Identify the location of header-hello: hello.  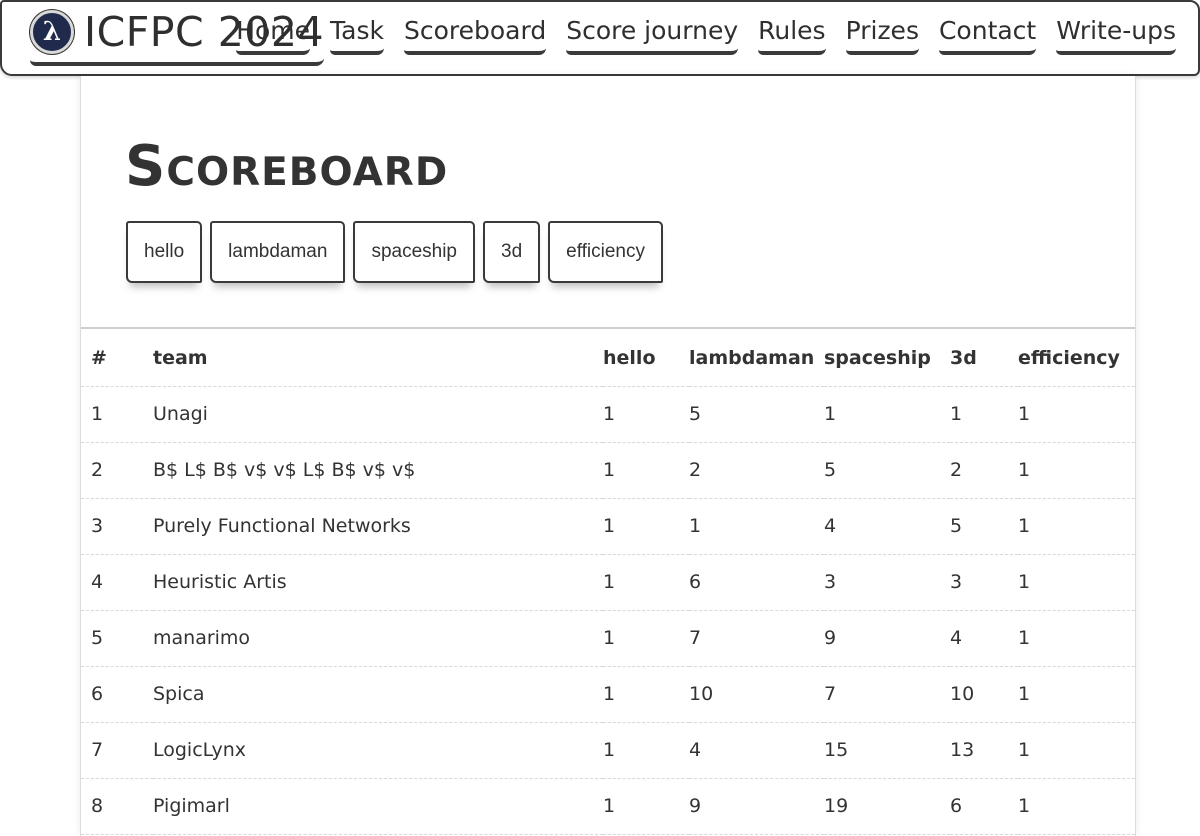
(646, 358).